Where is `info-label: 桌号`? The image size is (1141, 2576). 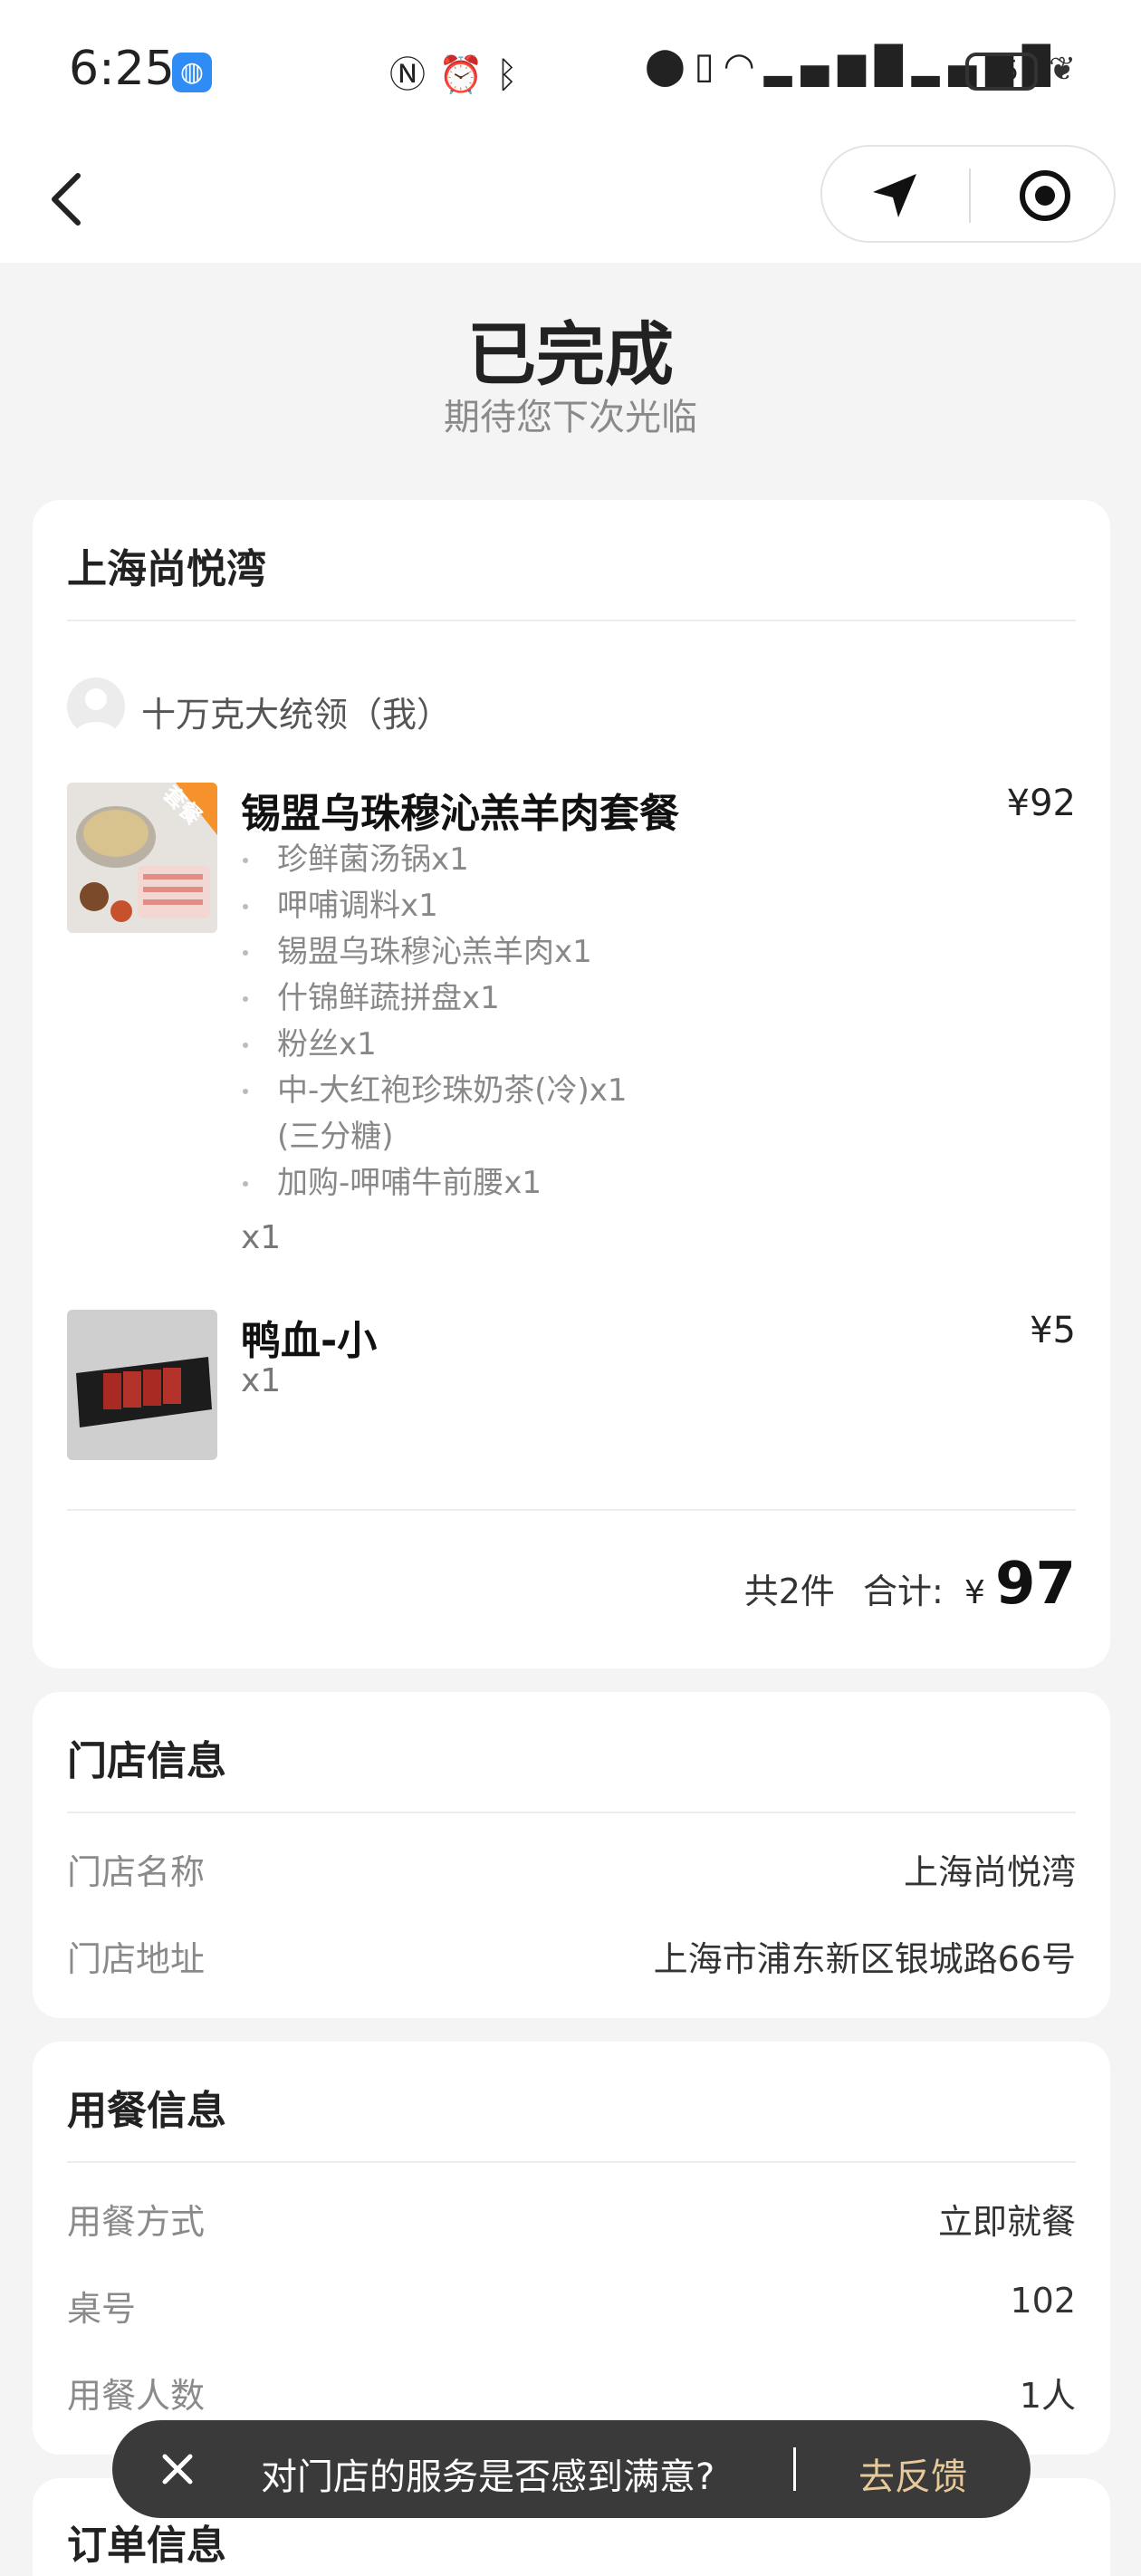 info-label: 桌号 is located at coordinates (102, 2309).